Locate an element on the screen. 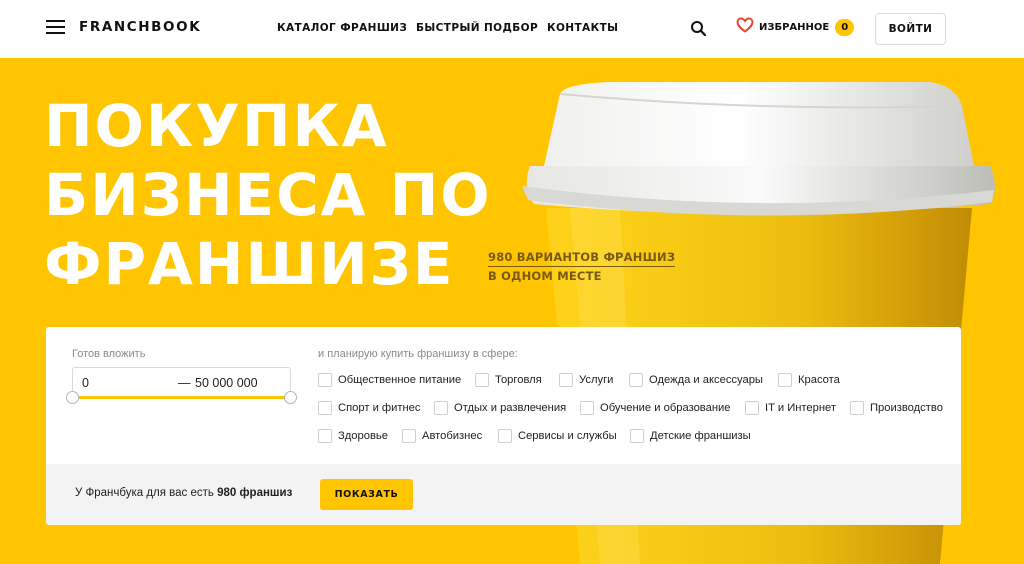 This screenshot has width=1024, height=564. range-to-value: 50 000 000 is located at coordinates (226, 383).